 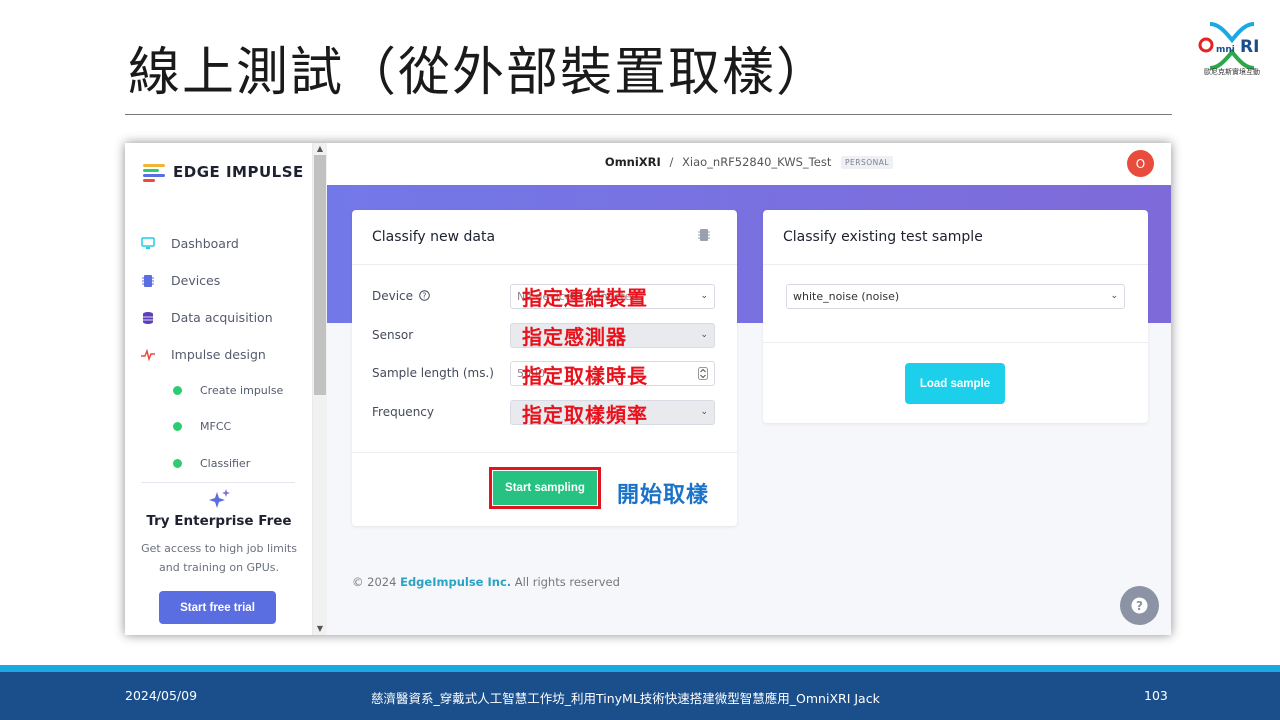 I want to click on sidebar-item-dashboard: Dashboard, so click(x=190, y=243).